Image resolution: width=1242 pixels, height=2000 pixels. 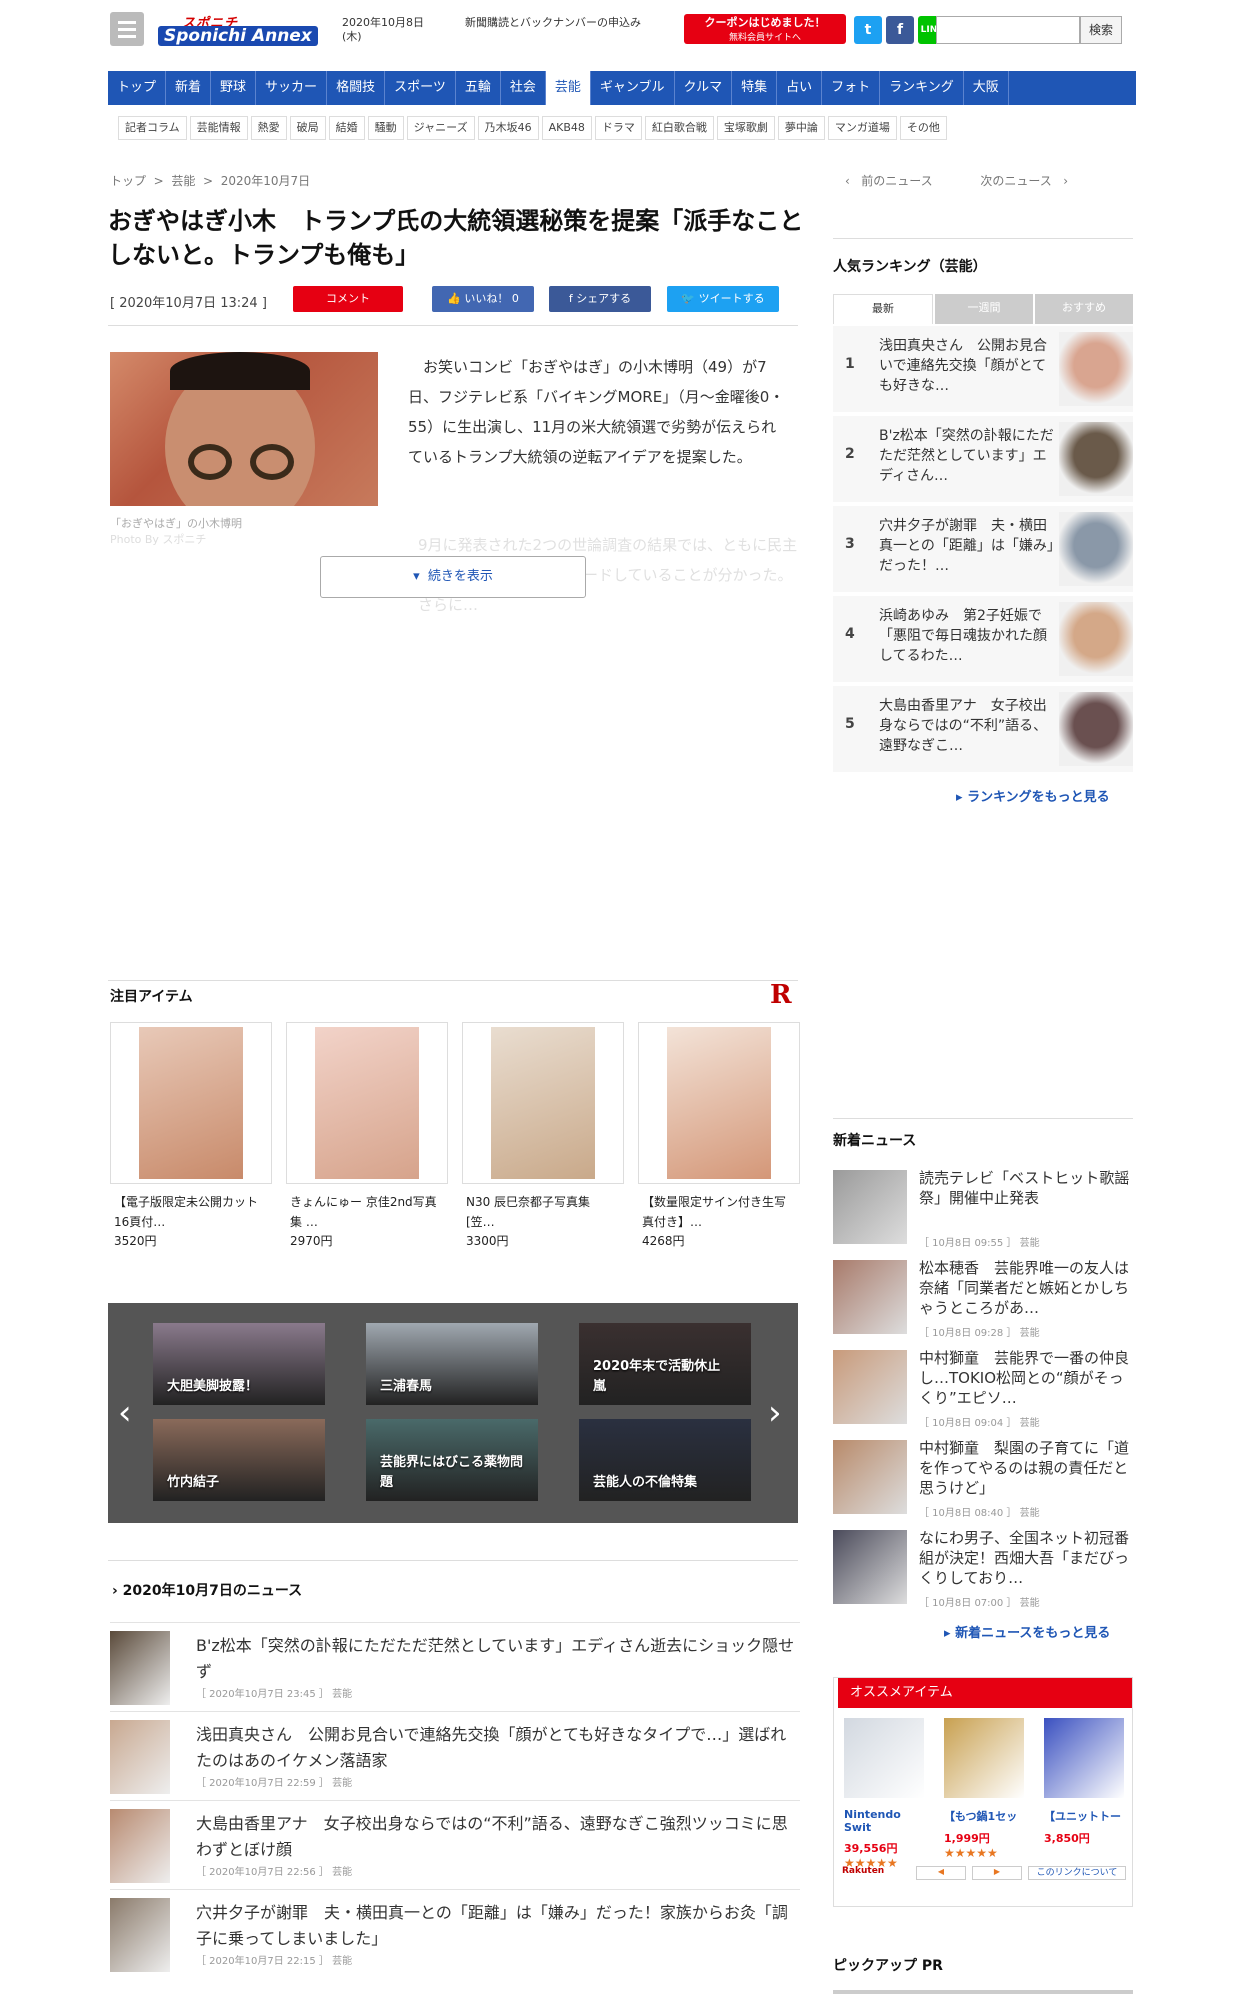 What do you see at coordinates (850, 454) in the screenshot?
I see `rank-number: 2` at bounding box center [850, 454].